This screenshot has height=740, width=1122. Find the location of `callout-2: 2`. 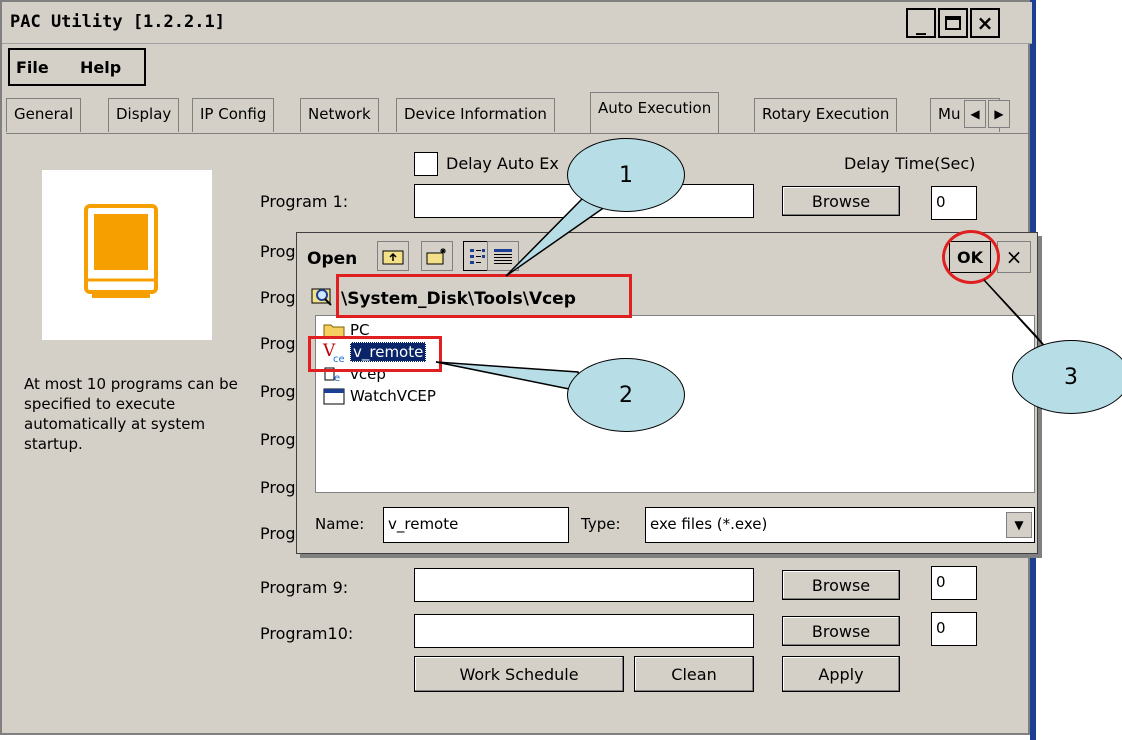

callout-2: 2 is located at coordinates (626, 395).